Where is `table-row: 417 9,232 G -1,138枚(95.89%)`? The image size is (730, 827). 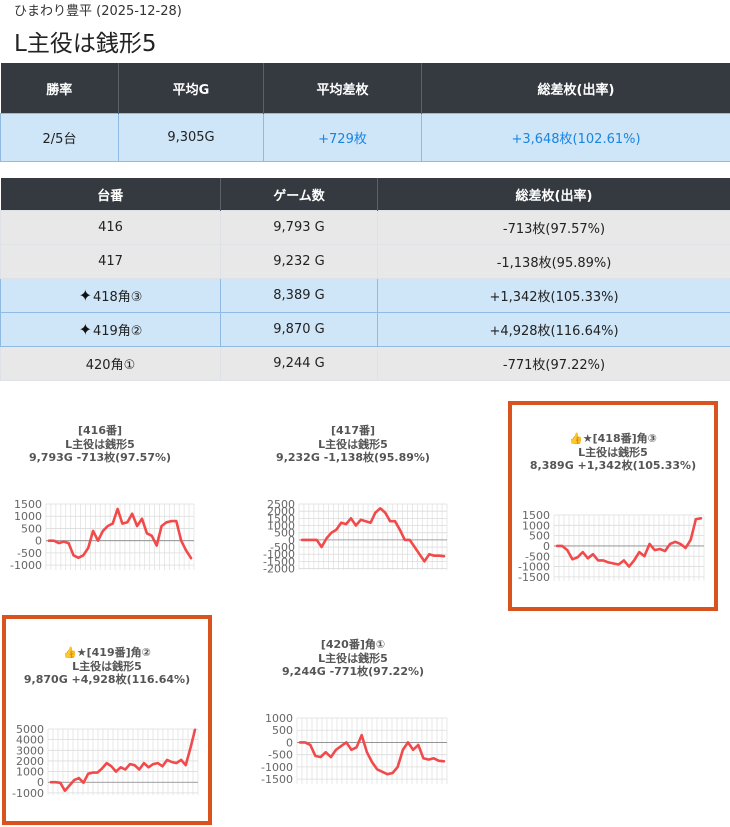
table-row: 417 9,232 G -1,138枚(95.89%) is located at coordinates (365, 261).